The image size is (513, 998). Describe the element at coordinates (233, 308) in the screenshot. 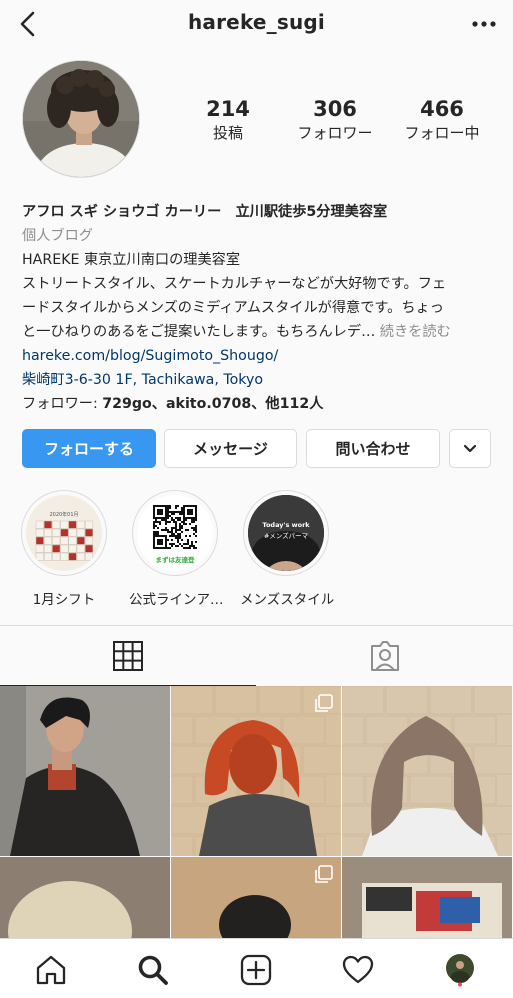

I see `bio-line-3: ードスタイルからメンズのミディアムスタイルが得意です。ちょっ` at that location.